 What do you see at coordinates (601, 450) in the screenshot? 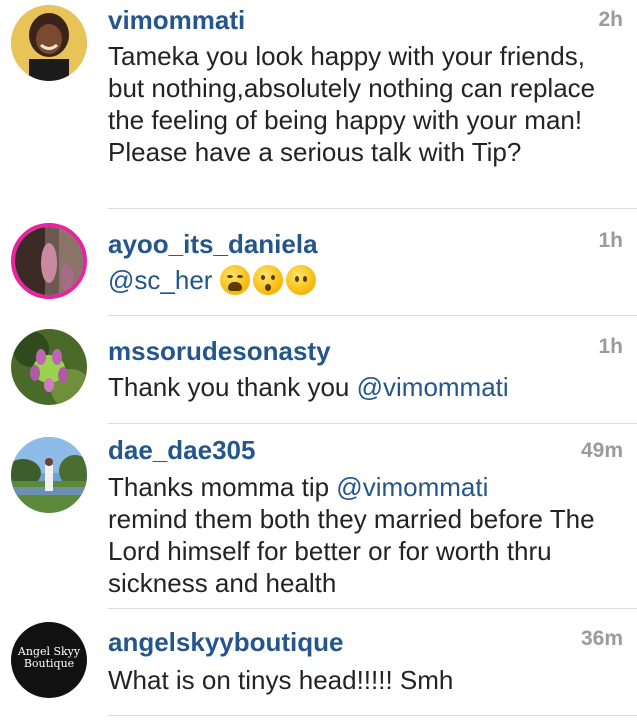
I see `comment-timestamp: 49m` at bounding box center [601, 450].